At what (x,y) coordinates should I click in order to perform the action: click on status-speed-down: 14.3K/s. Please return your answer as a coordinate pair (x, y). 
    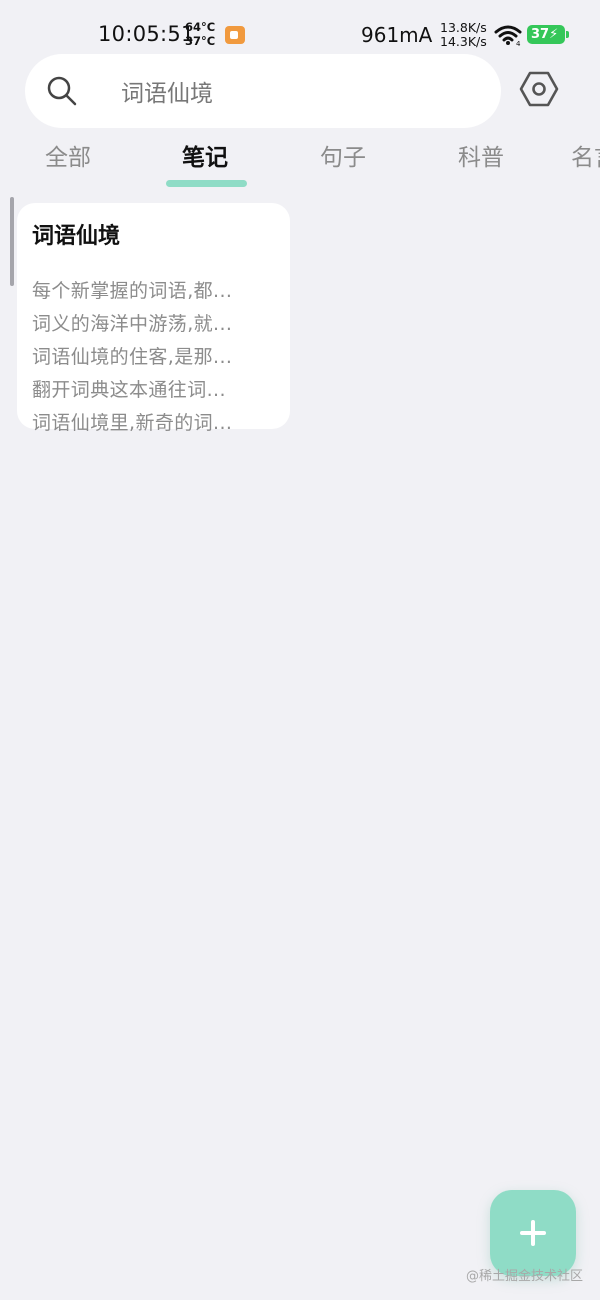
    Looking at the image, I should click on (463, 41).